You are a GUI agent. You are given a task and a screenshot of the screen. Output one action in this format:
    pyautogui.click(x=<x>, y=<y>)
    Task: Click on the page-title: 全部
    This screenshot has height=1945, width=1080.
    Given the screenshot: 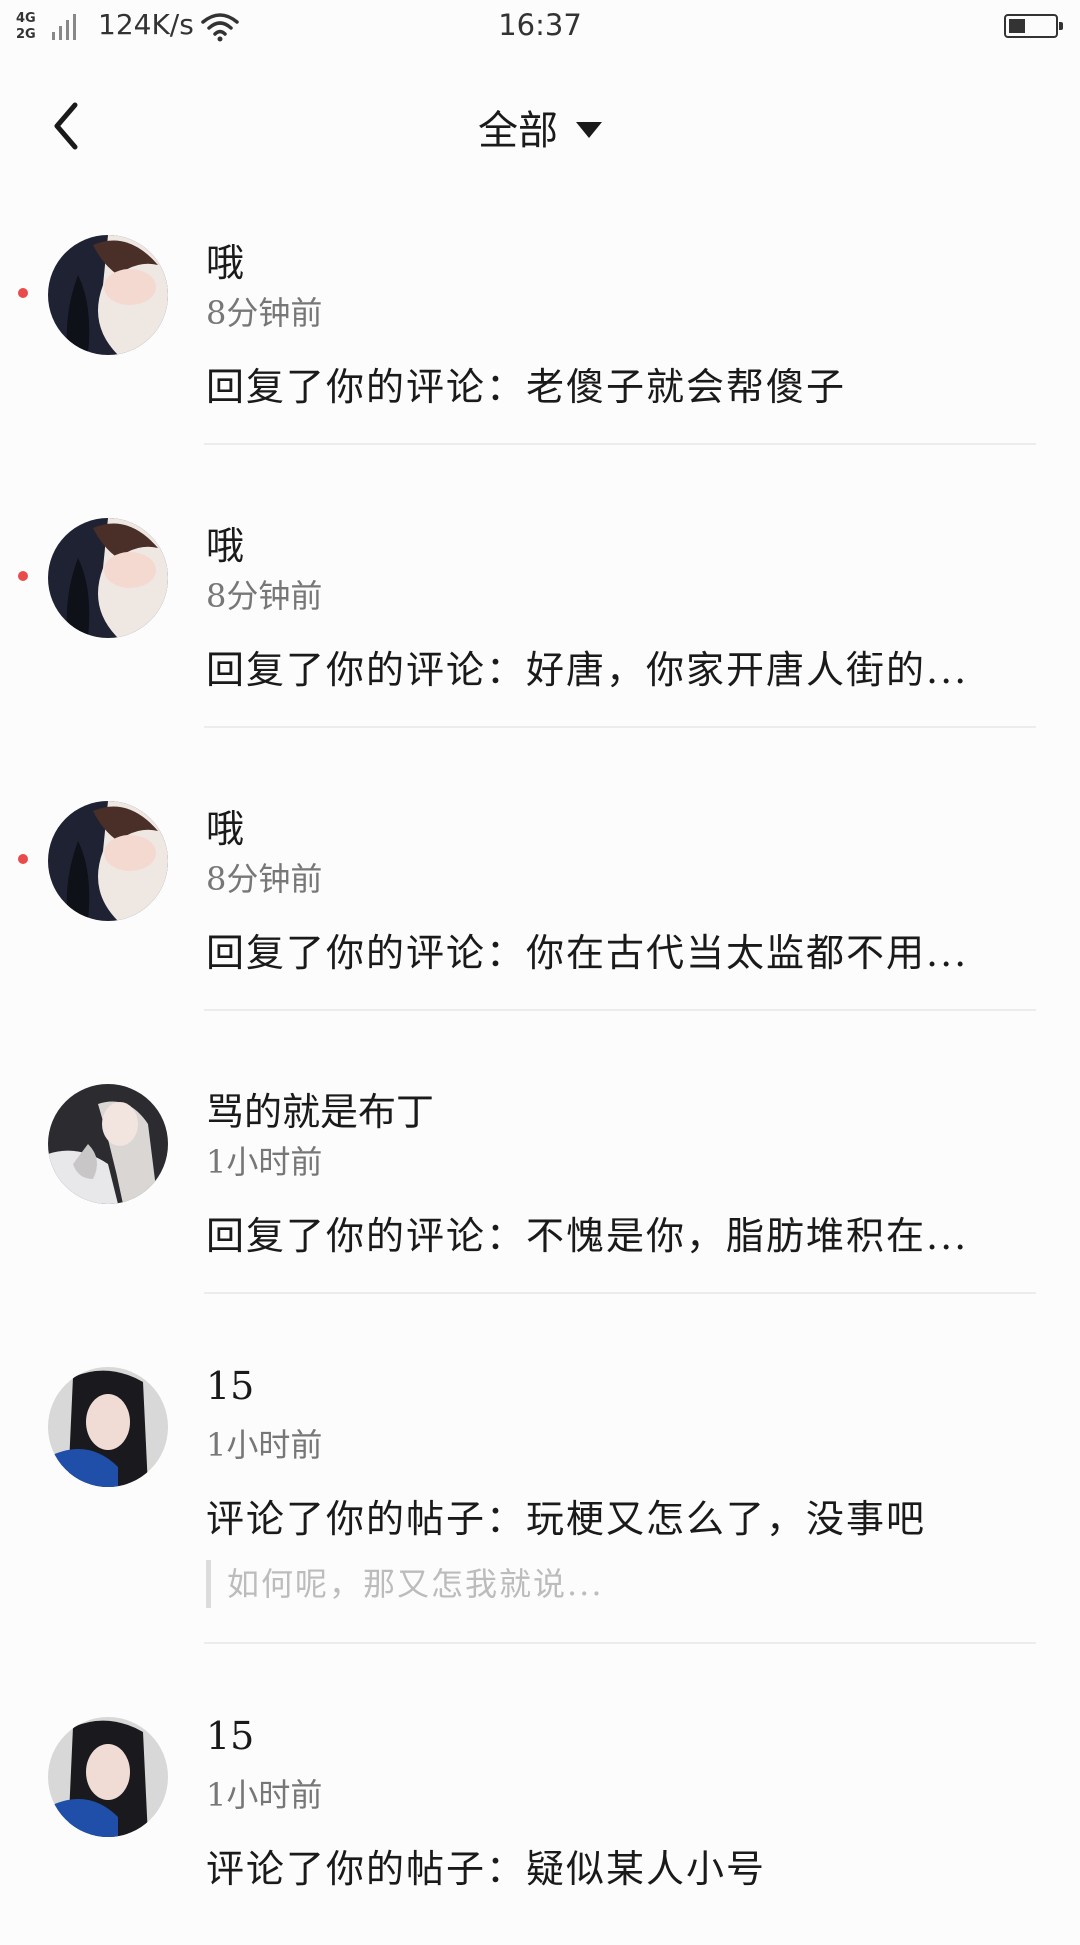 What is the action you would take?
    pyautogui.click(x=518, y=131)
    